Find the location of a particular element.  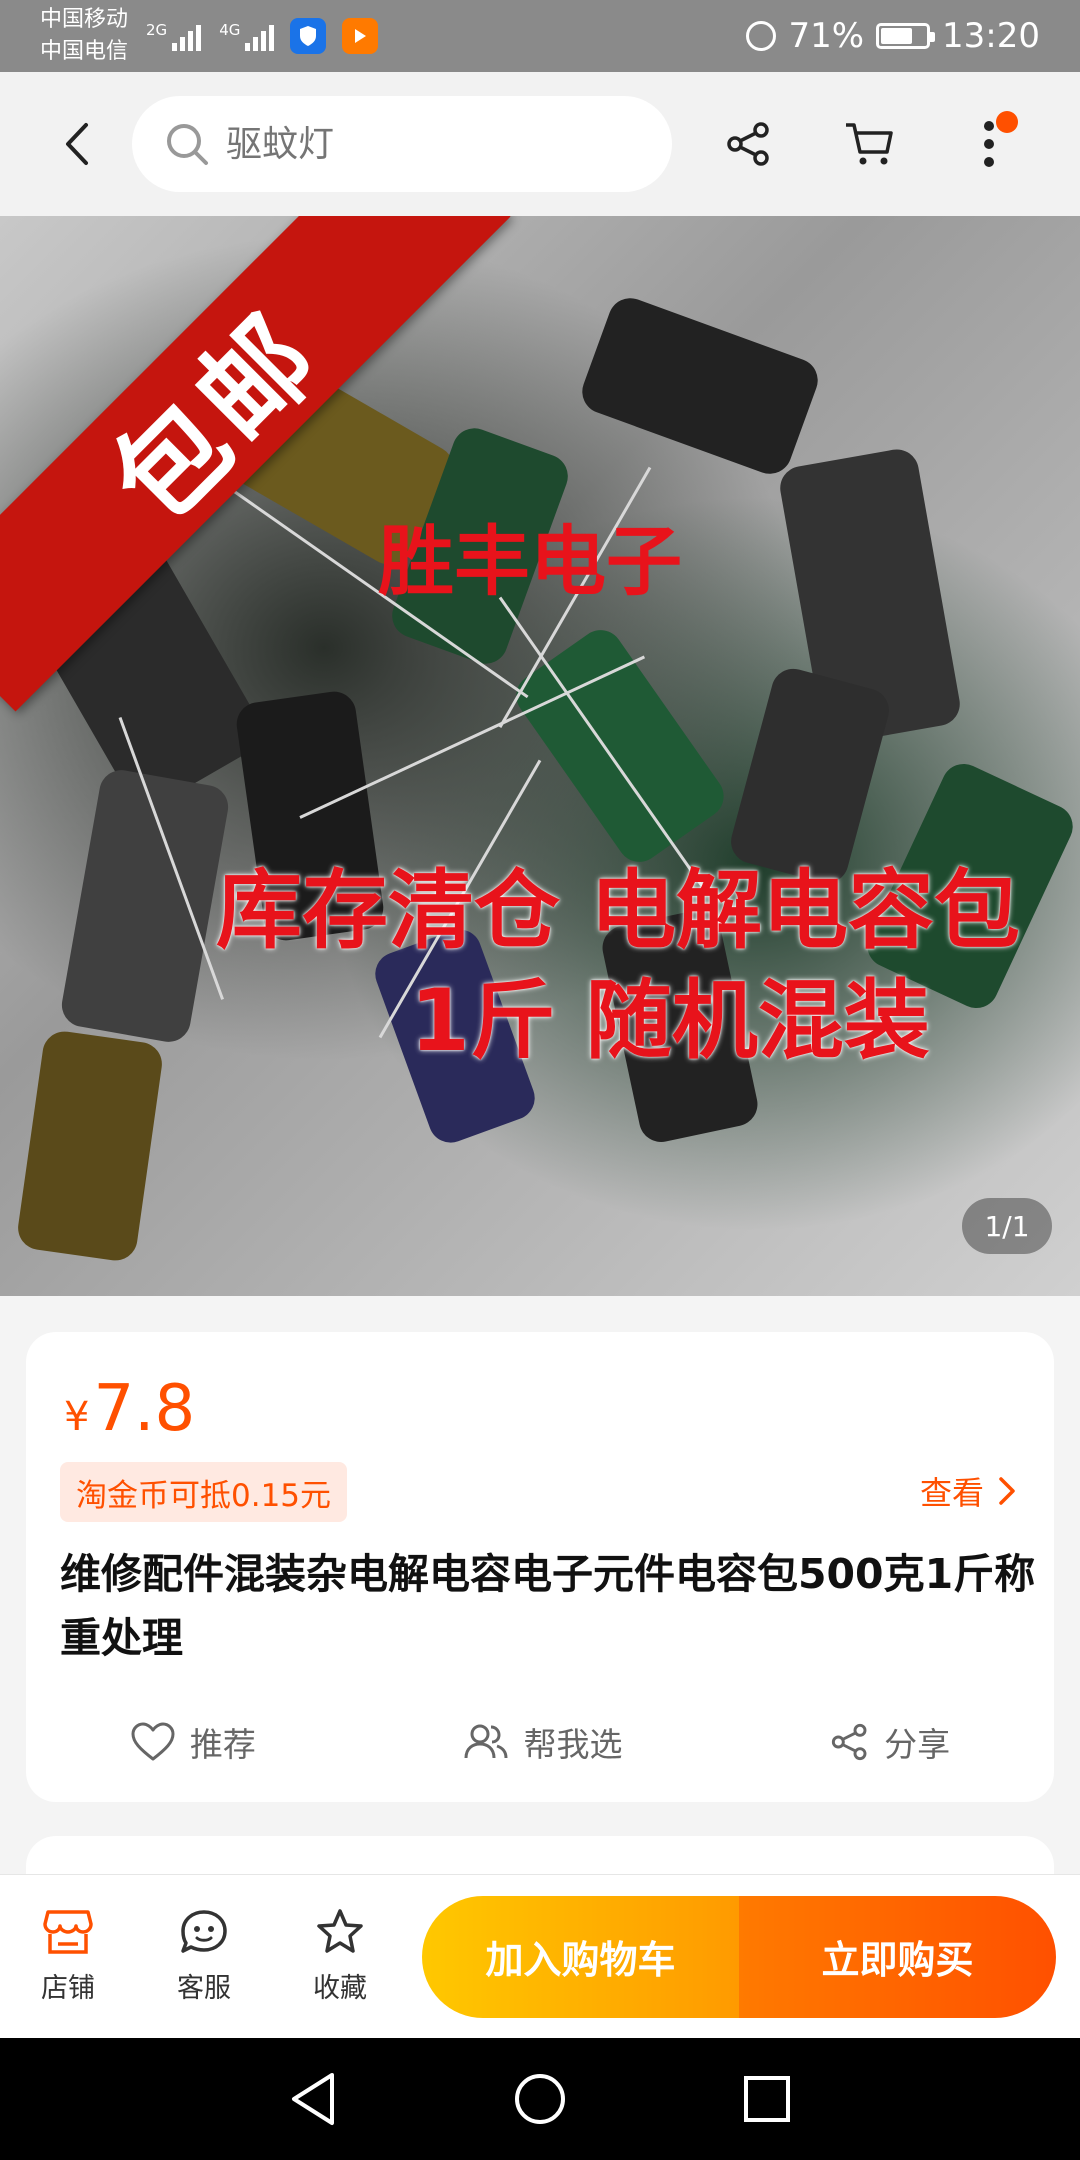

system-navigation-bar is located at coordinates (540, 2099).